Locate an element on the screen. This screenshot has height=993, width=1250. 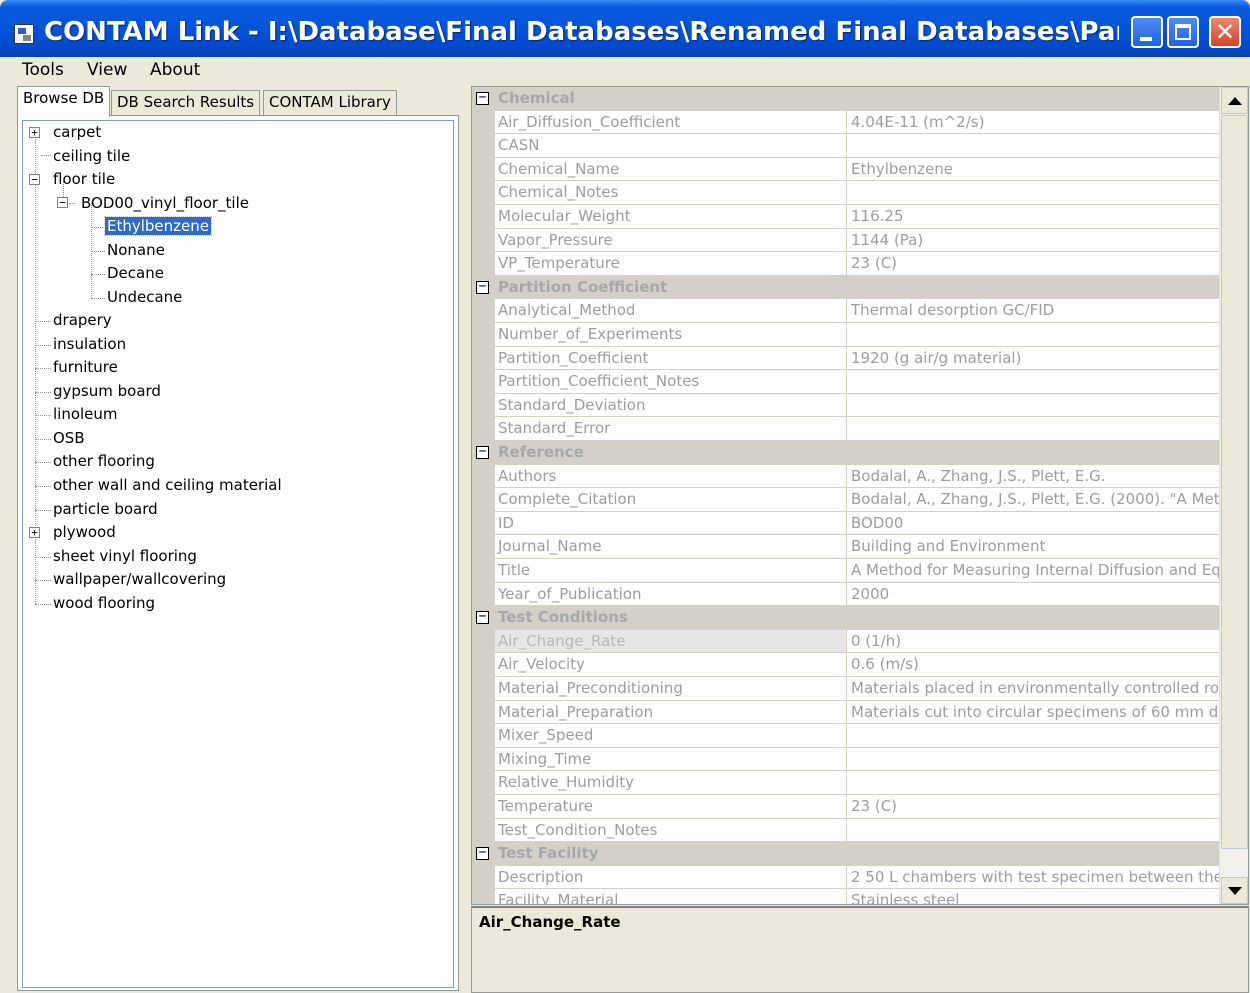
tree-item-particle-board: particle board is located at coordinates (105, 509).